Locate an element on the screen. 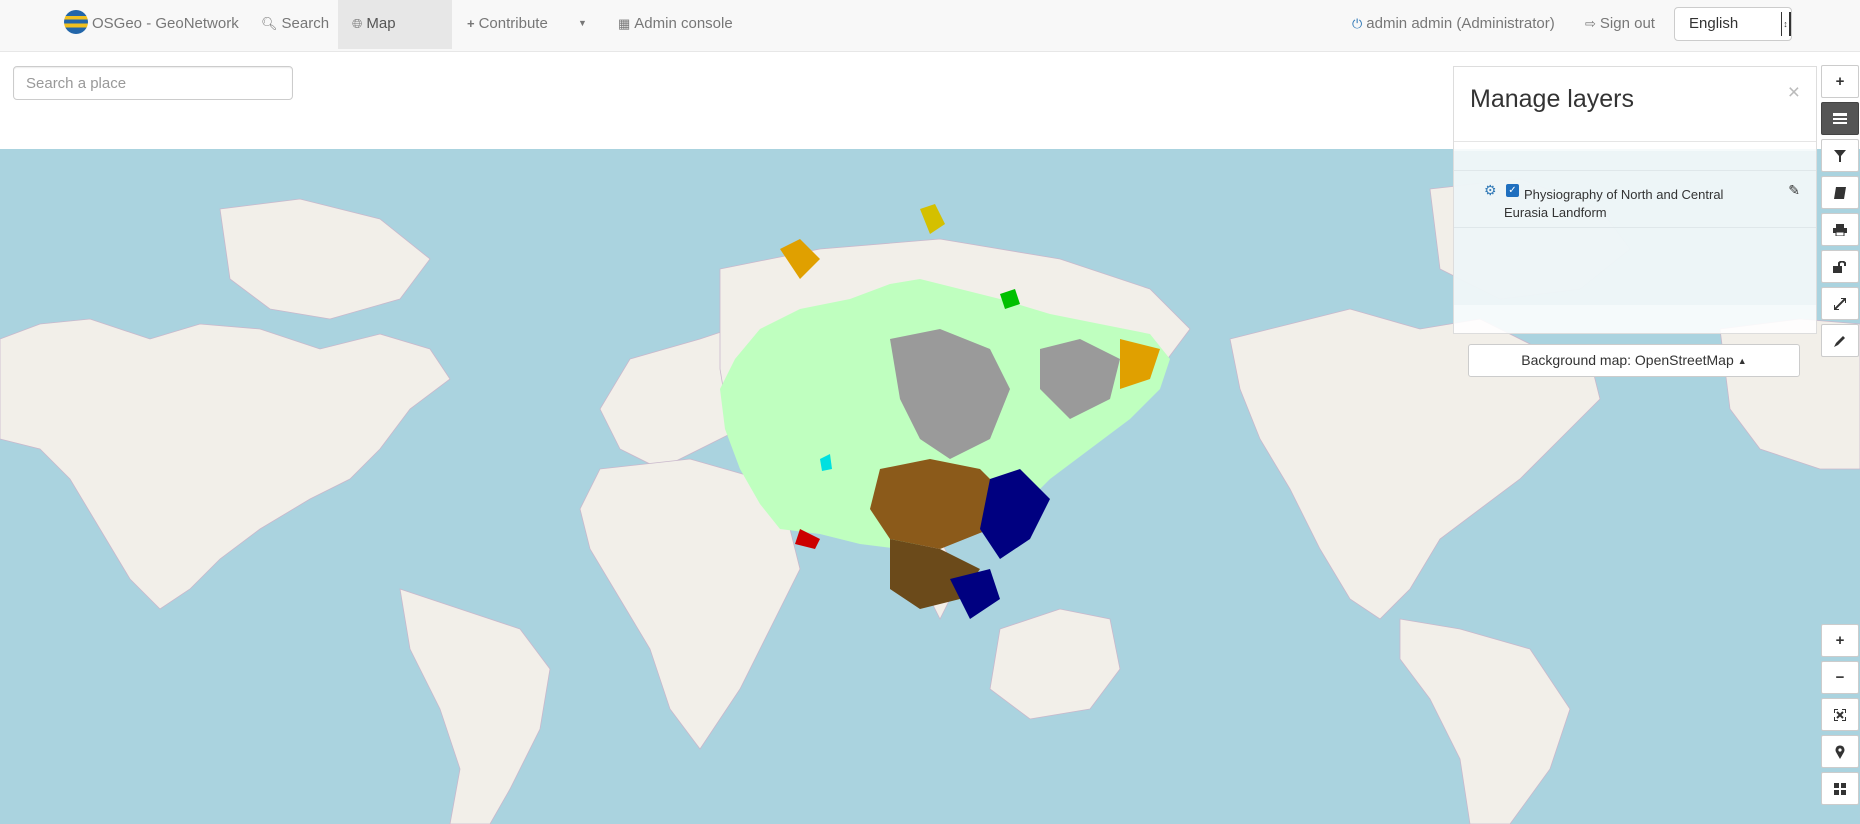  unlock-icon is located at coordinates (1839, 267).